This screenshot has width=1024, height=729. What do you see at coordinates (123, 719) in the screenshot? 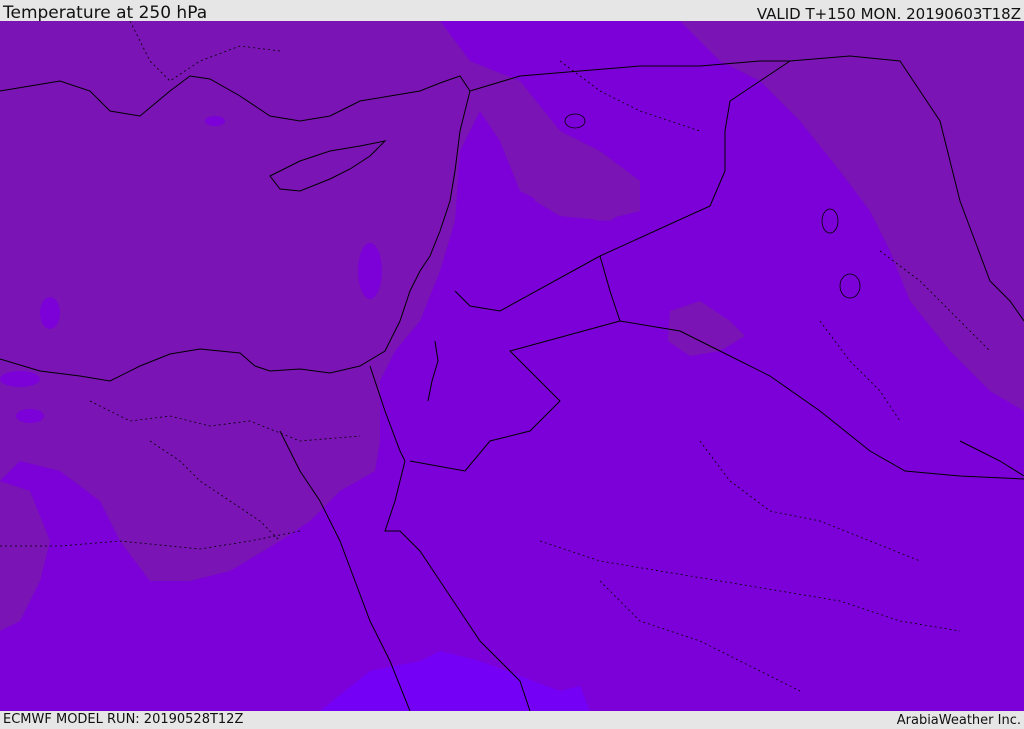
I see `model-run-label: ECMWF MODEL RUN: 20190528T12Z` at bounding box center [123, 719].